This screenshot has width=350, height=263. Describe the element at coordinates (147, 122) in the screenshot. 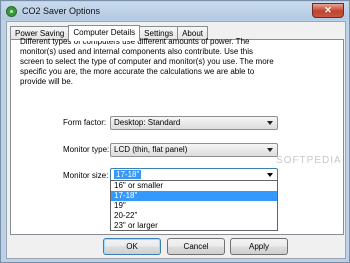

I see `form-factor-value: Desktop: Standard` at that location.